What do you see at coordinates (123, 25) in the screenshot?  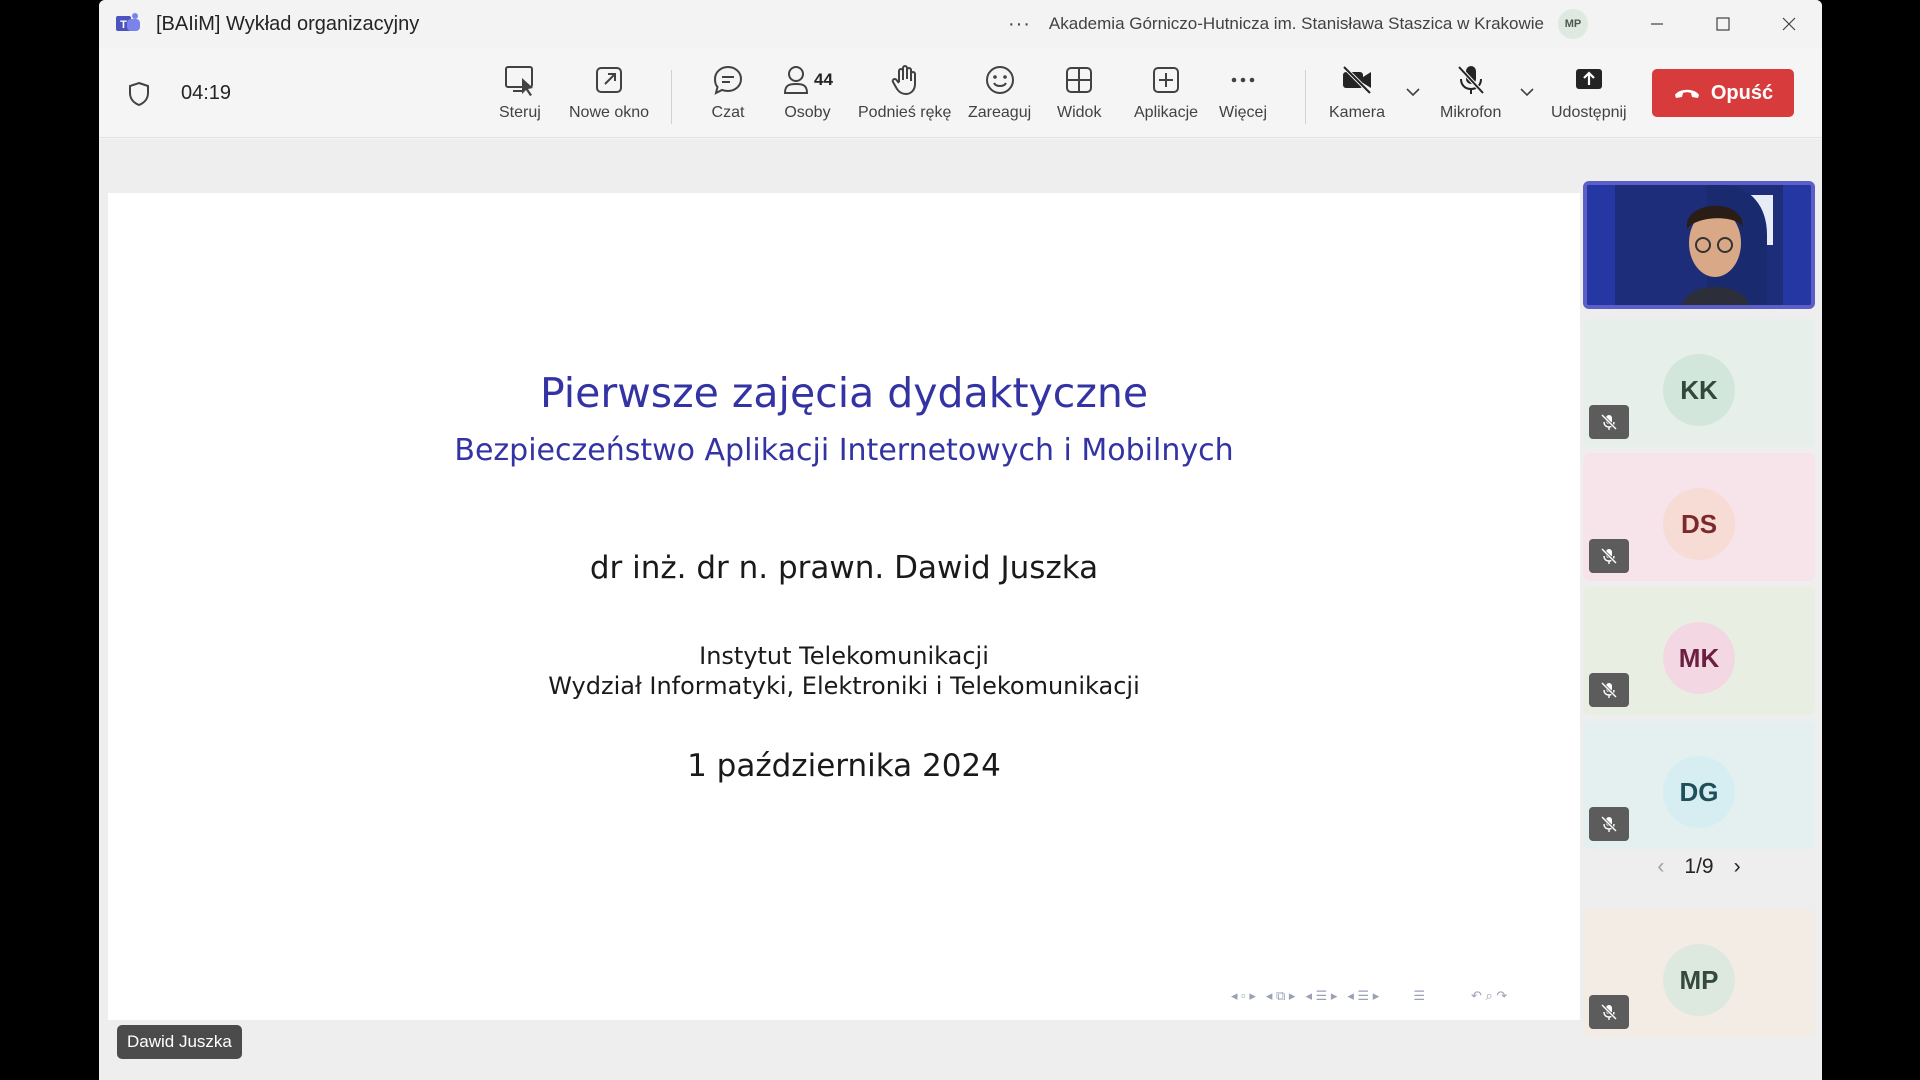 I see `svg-text: T` at bounding box center [123, 25].